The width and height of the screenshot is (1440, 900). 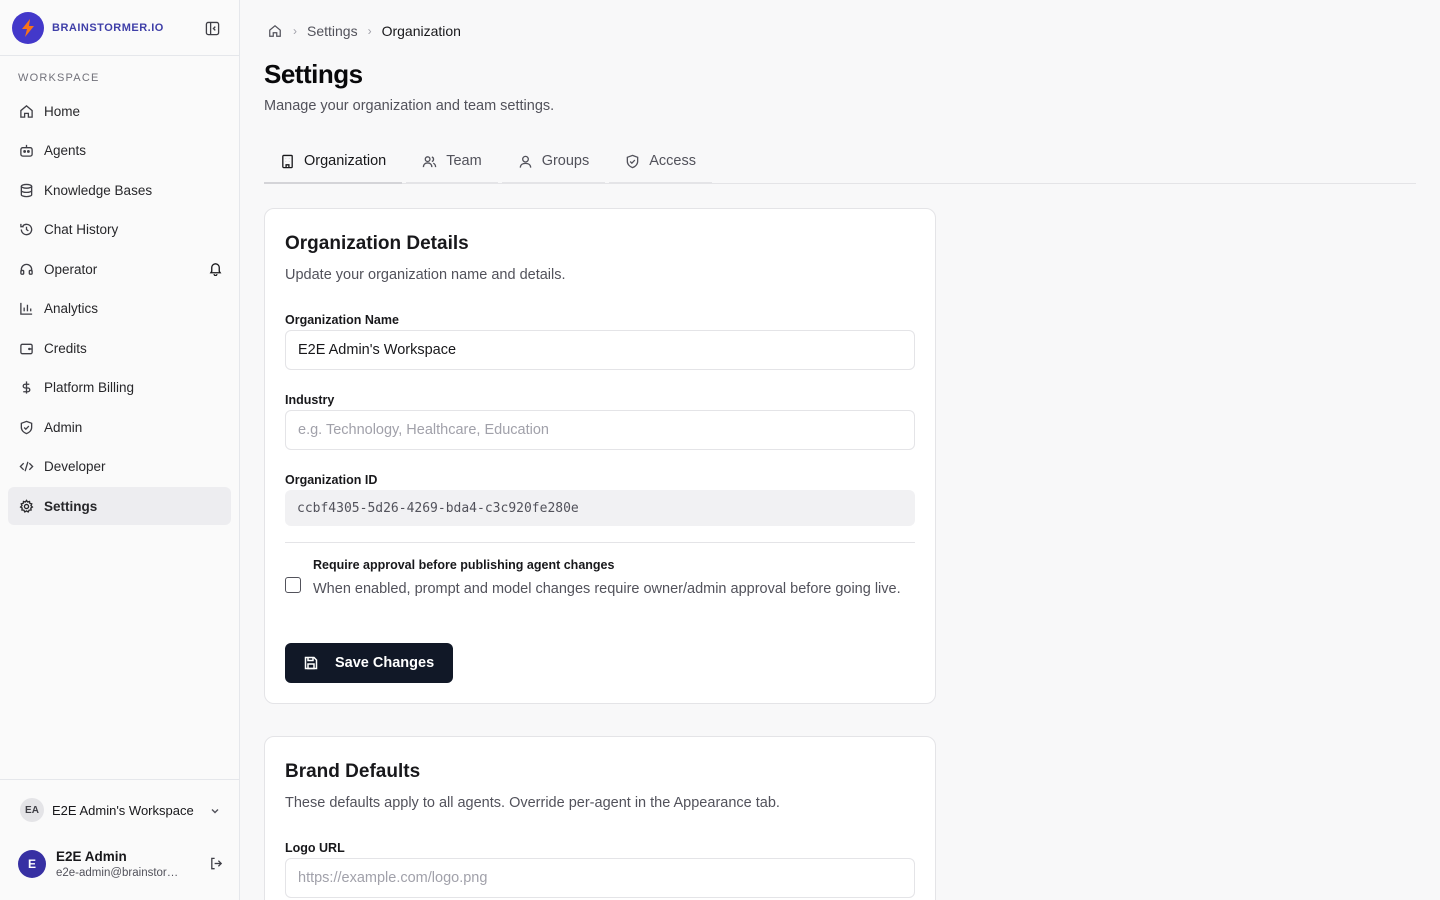 What do you see at coordinates (215, 270) in the screenshot?
I see `bell-icon` at bounding box center [215, 270].